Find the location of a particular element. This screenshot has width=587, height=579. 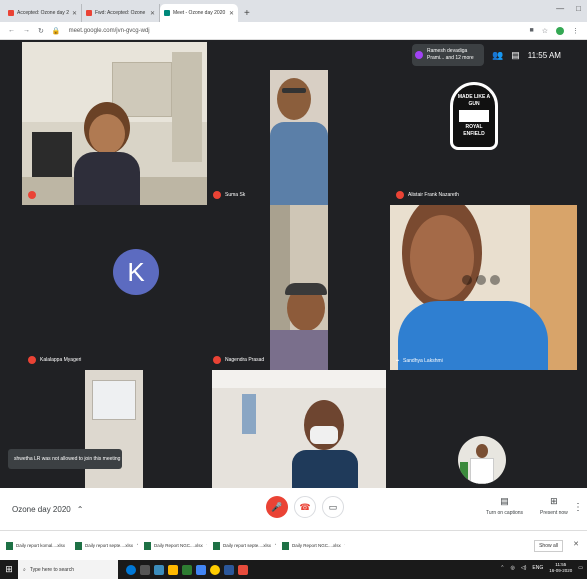

participant-tile-2: Suma Sk is located at coordinates (298, 123).